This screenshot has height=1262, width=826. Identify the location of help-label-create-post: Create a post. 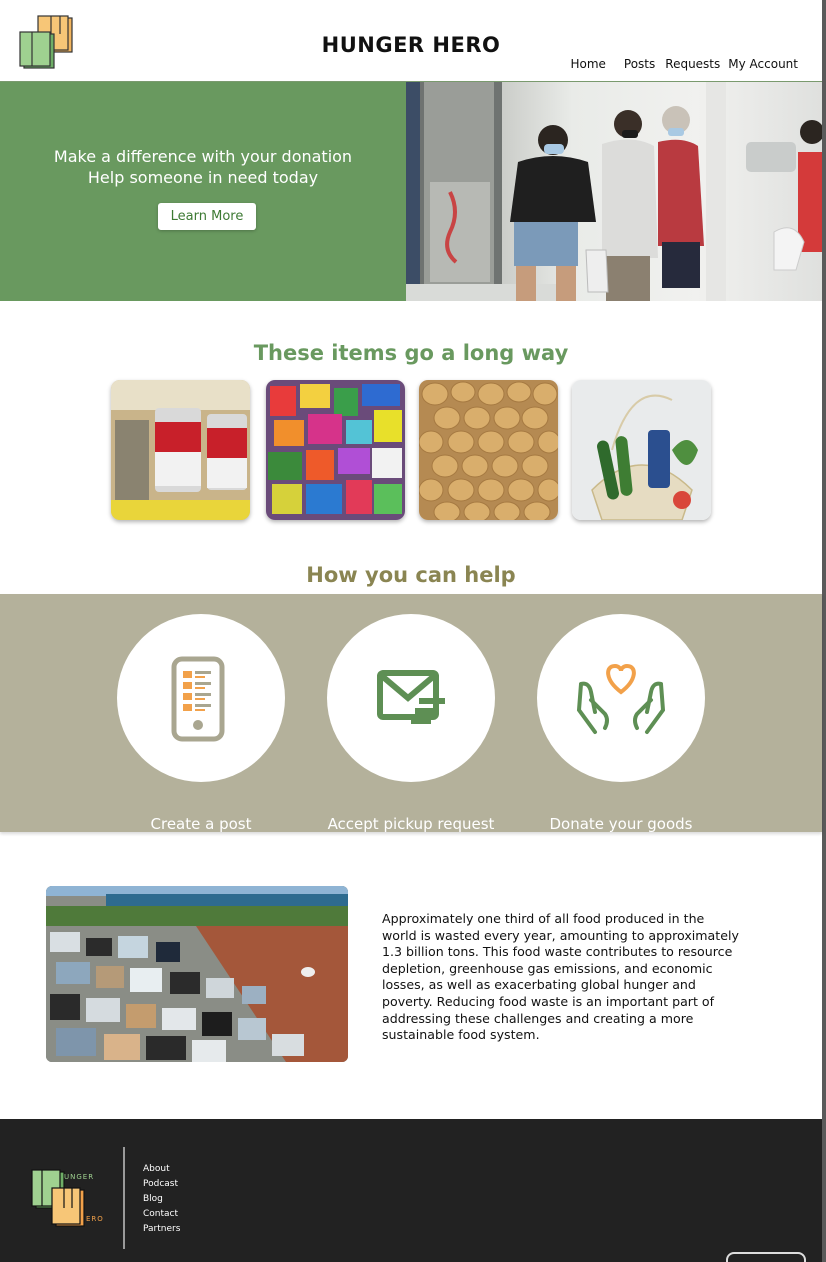
(201, 824).